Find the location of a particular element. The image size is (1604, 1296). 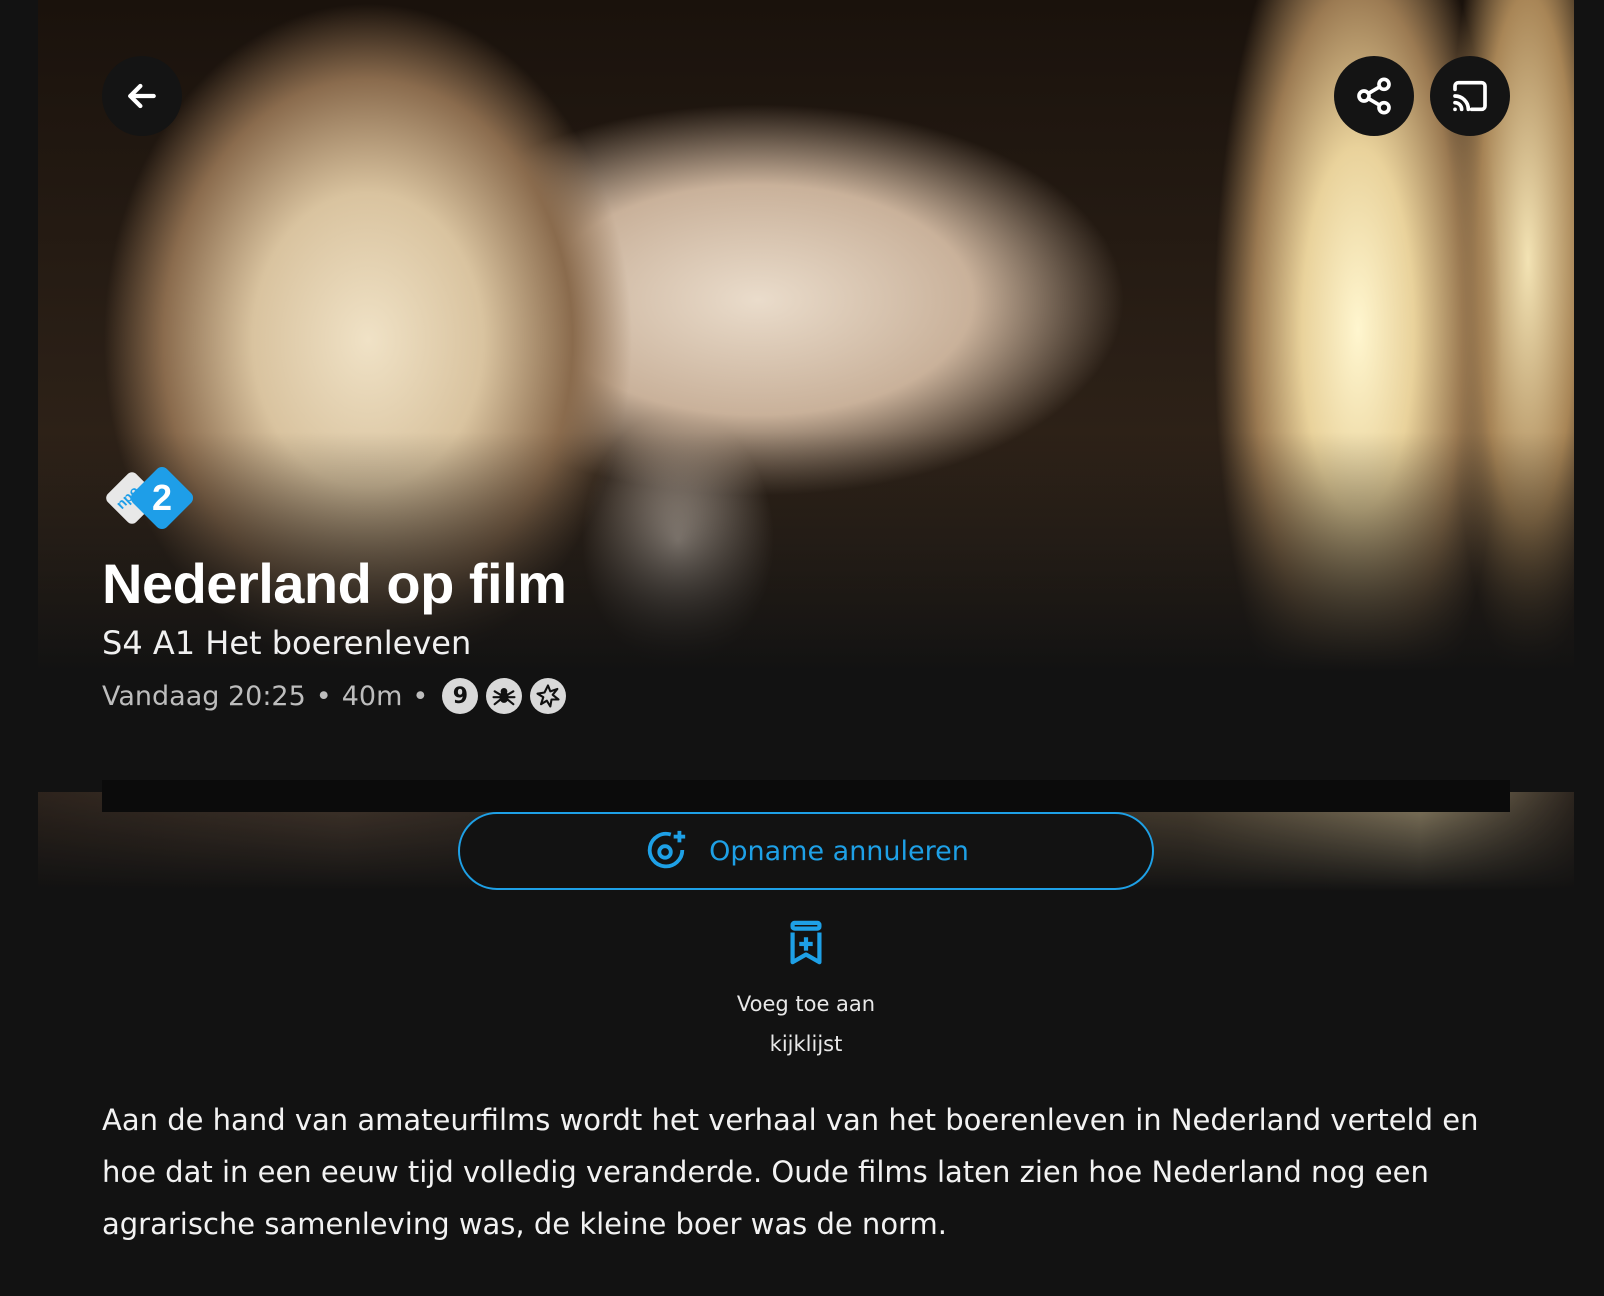

cast-button is located at coordinates (1470, 96).